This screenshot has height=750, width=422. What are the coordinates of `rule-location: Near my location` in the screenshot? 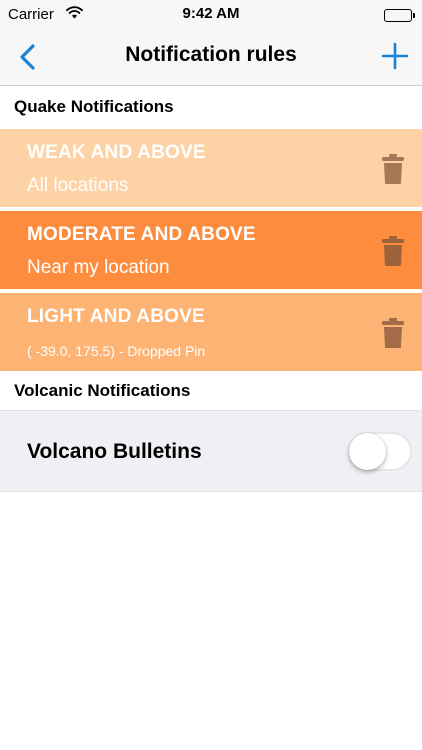 It's located at (98, 267).